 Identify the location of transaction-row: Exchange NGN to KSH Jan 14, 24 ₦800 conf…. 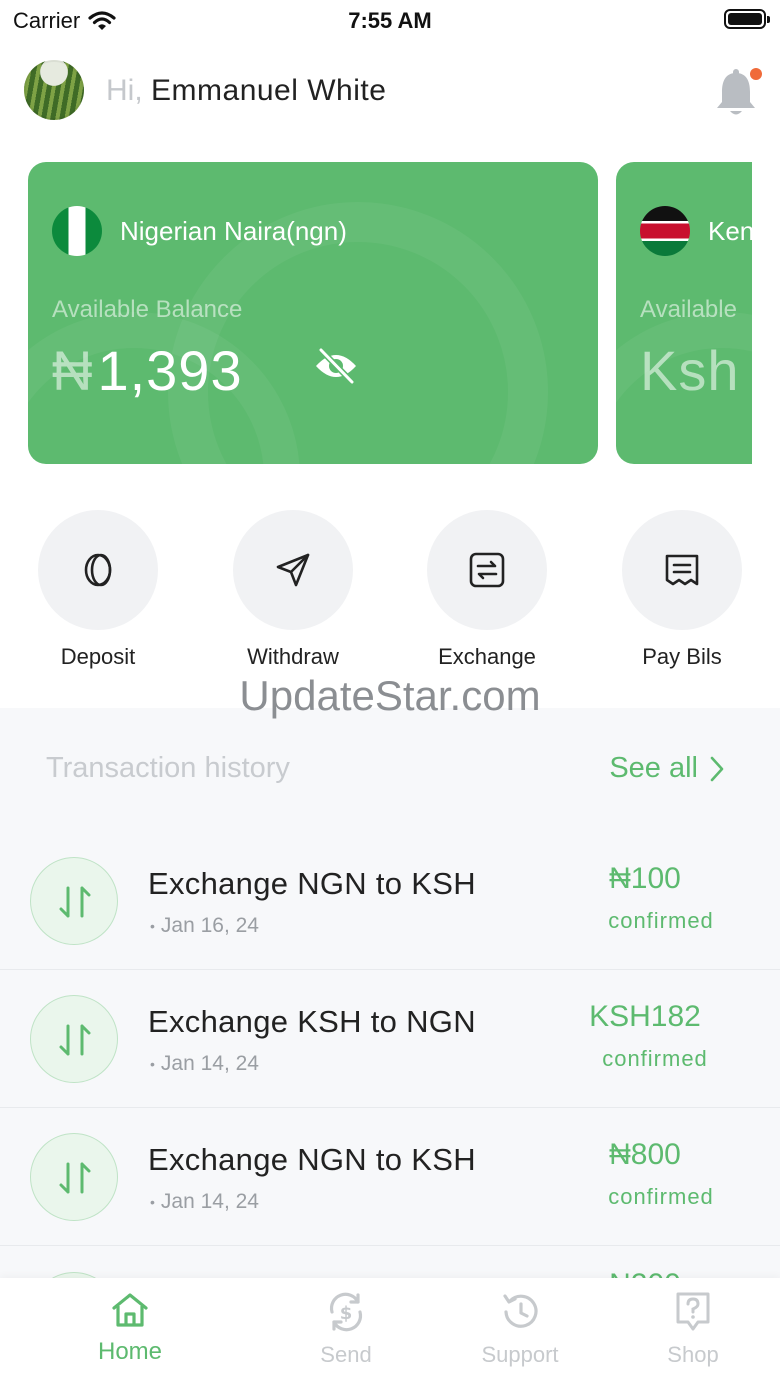
(390, 1177).